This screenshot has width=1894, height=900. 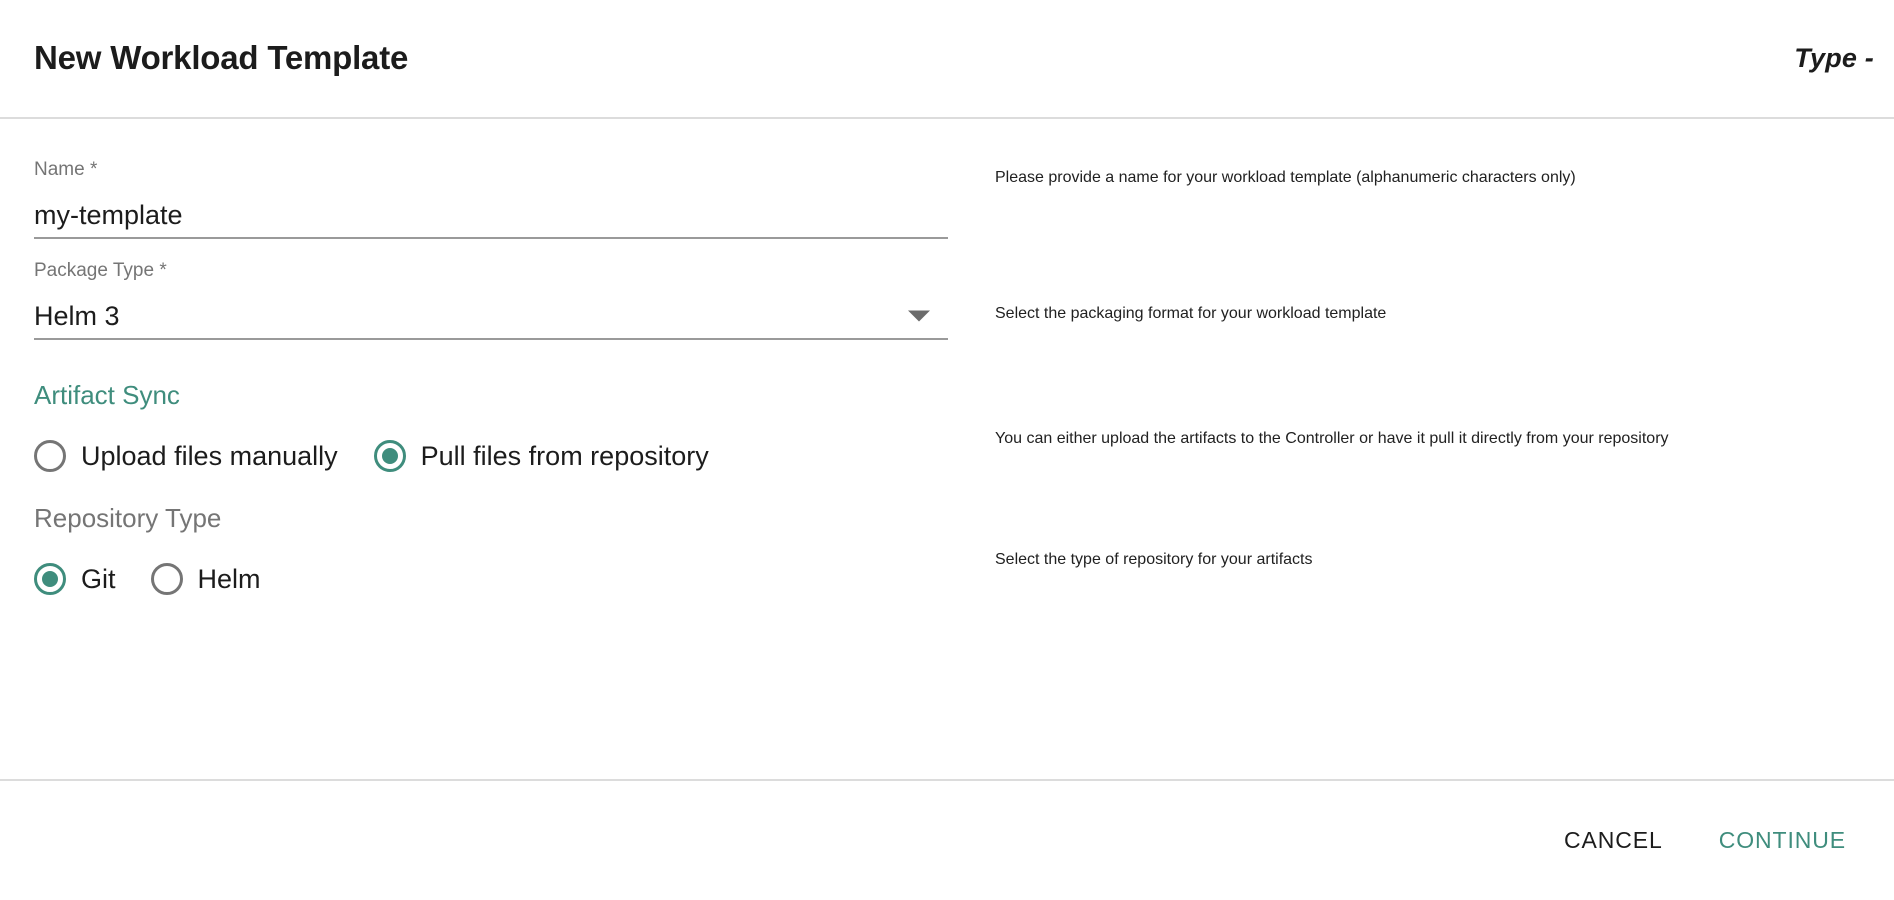 I want to click on package-type-select: Helm 3, so click(x=491, y=317).